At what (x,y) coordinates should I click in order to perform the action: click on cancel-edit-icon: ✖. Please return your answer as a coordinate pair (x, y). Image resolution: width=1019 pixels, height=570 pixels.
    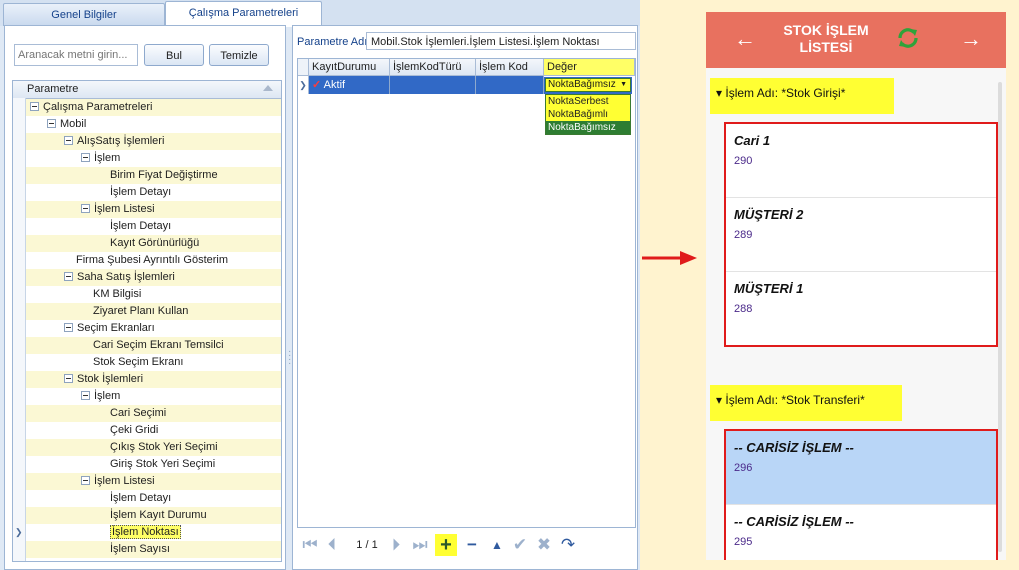
    Looking at the image, I should click on (544, 545).